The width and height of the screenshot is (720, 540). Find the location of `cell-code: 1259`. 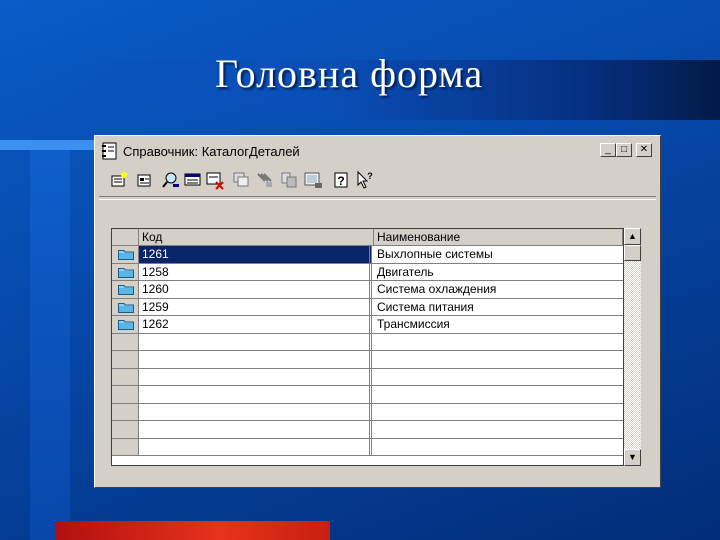

cell-code: 1259 is located at coordinates (255, 306).